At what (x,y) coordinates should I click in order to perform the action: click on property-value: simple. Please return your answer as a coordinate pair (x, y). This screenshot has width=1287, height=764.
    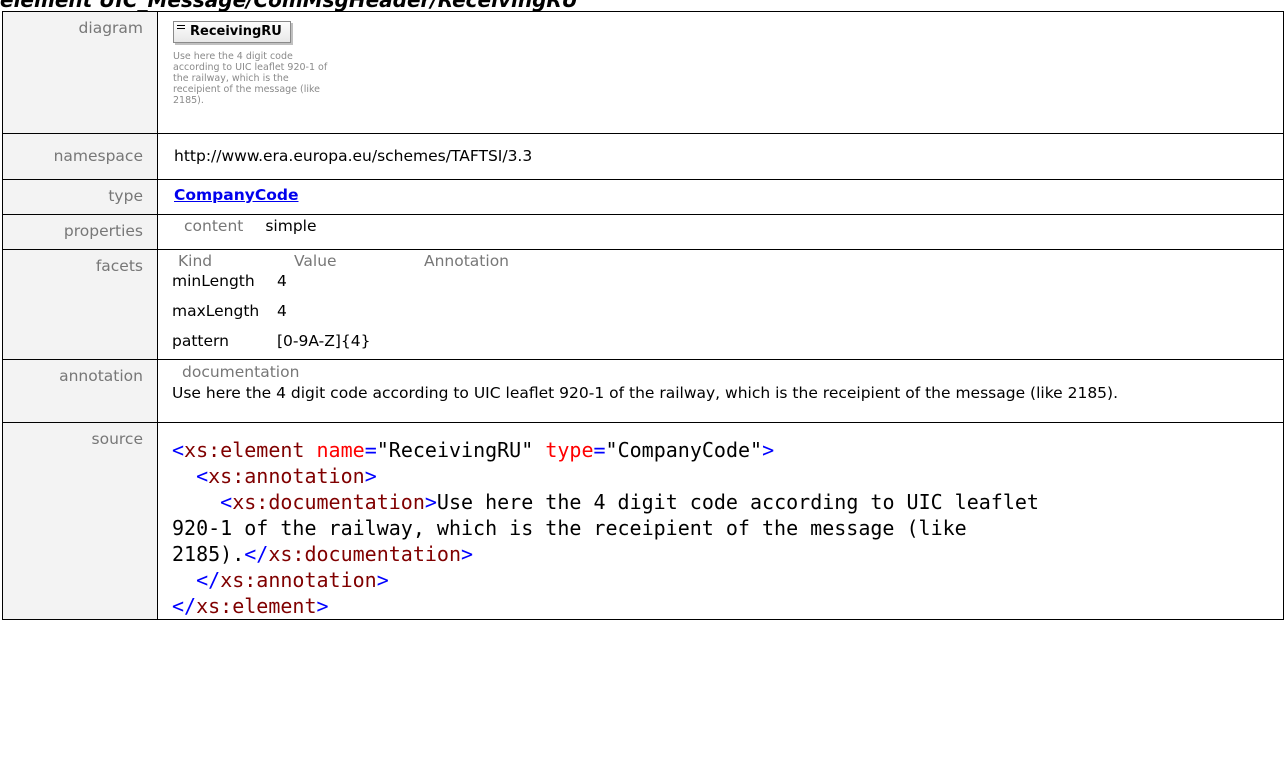
    Looking at the image, I should click on (291, 226).